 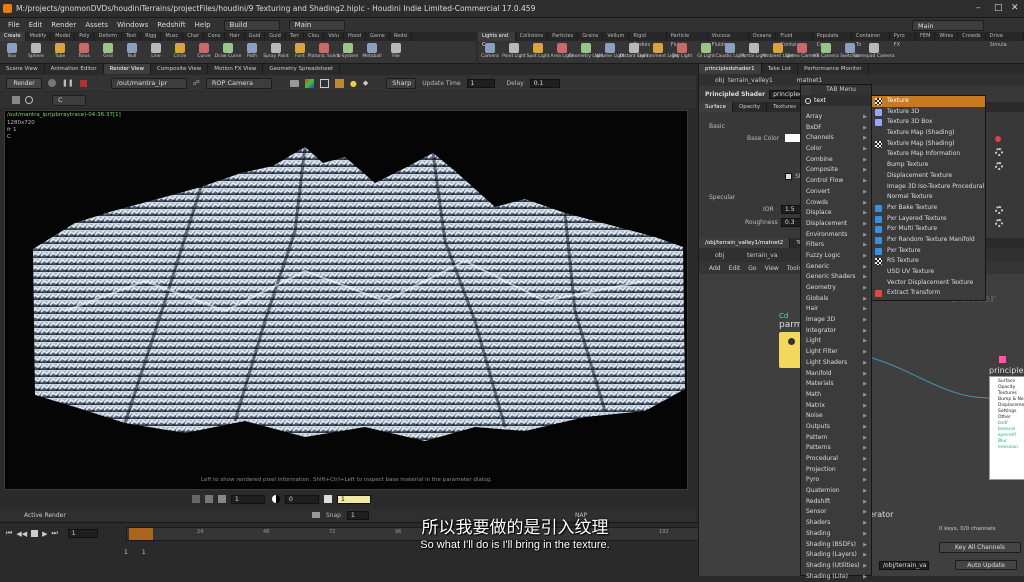 I want to click on tab-menu-category-generic: Generic ▶, so click(x=836, y=267).